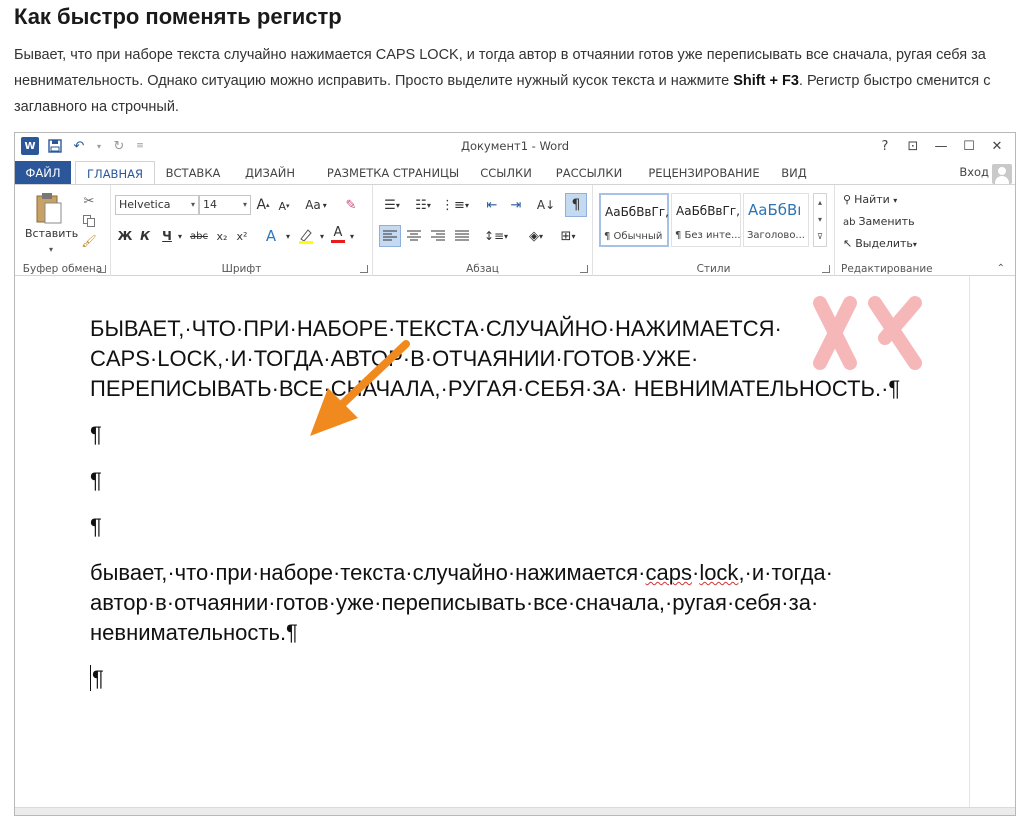 This screenshot has height=828, width=1025. Describe the element at coordinates (969, 146) in the screenshot. I see `maximize-button: ☐` at that location.